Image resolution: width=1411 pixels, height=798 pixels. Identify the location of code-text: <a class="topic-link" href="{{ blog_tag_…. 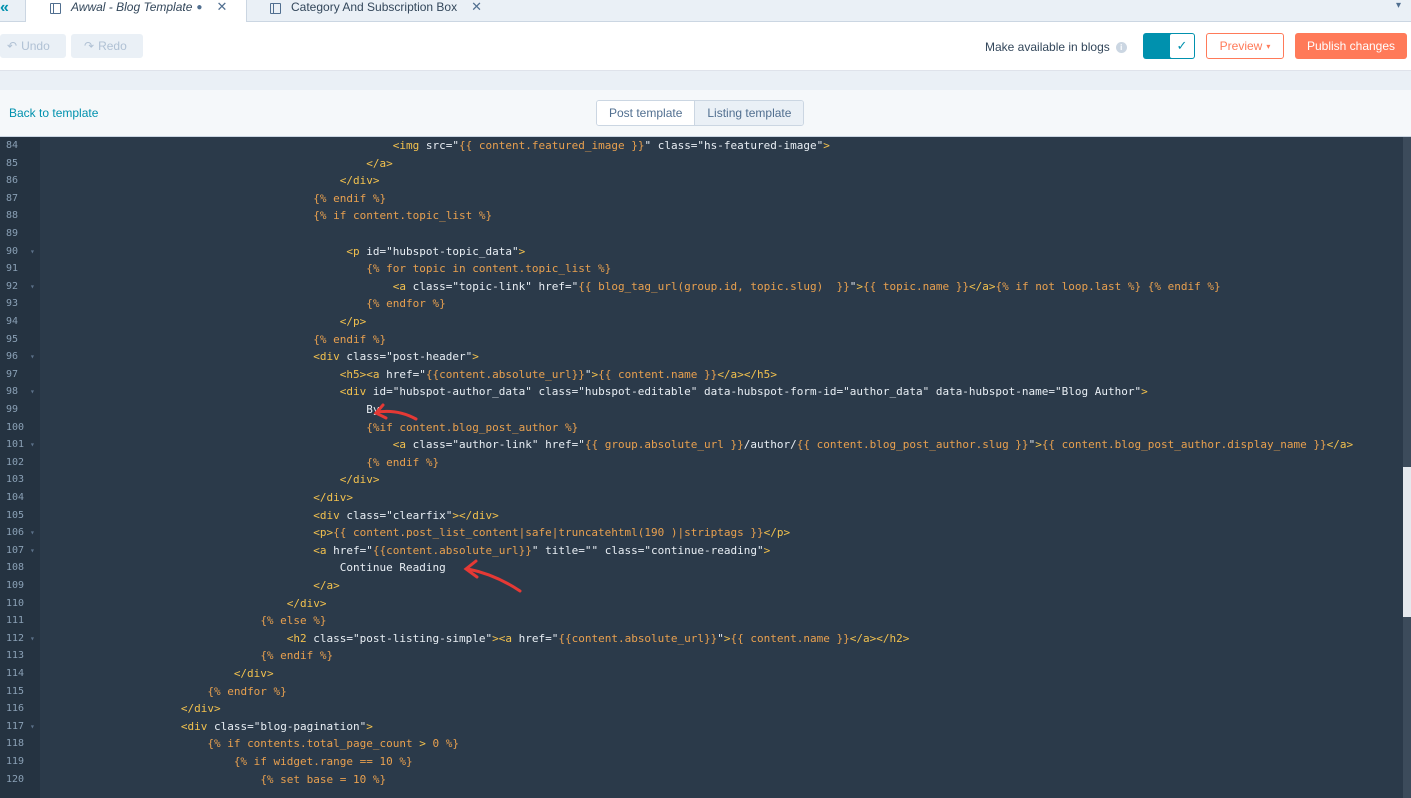
(806, 286).